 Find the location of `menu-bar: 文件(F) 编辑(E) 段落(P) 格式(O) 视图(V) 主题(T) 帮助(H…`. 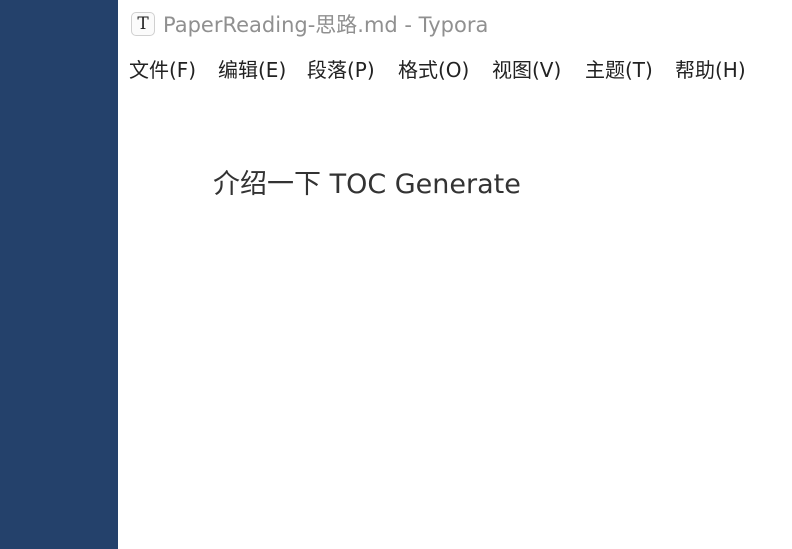

menu-bar: 文件(F) 编辑(E) 段落(P) 格式(O) 视图(V) 主题(T) 帮助(H… is located at coordinates (455, 71).